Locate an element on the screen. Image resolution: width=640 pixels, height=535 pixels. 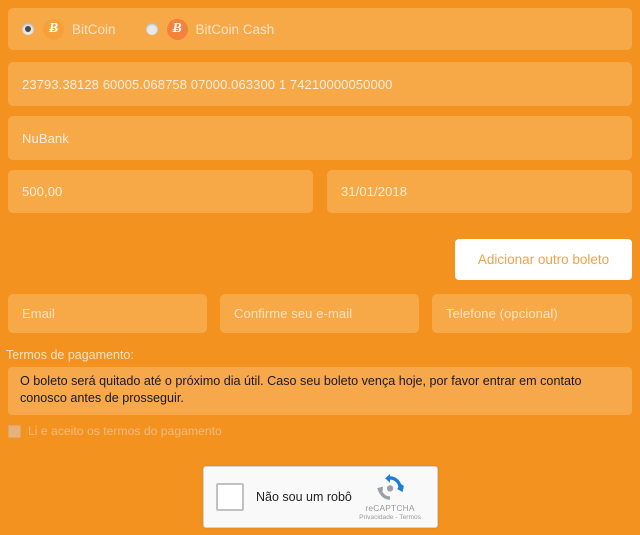
recaptcha-checkbox is located at coordinates (230, 497).